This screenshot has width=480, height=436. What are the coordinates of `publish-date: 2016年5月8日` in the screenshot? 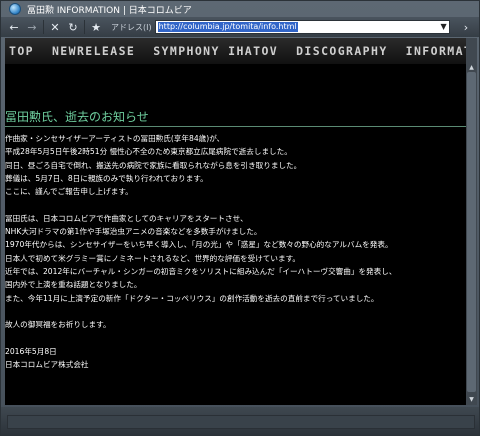 It's located at (31, 351).